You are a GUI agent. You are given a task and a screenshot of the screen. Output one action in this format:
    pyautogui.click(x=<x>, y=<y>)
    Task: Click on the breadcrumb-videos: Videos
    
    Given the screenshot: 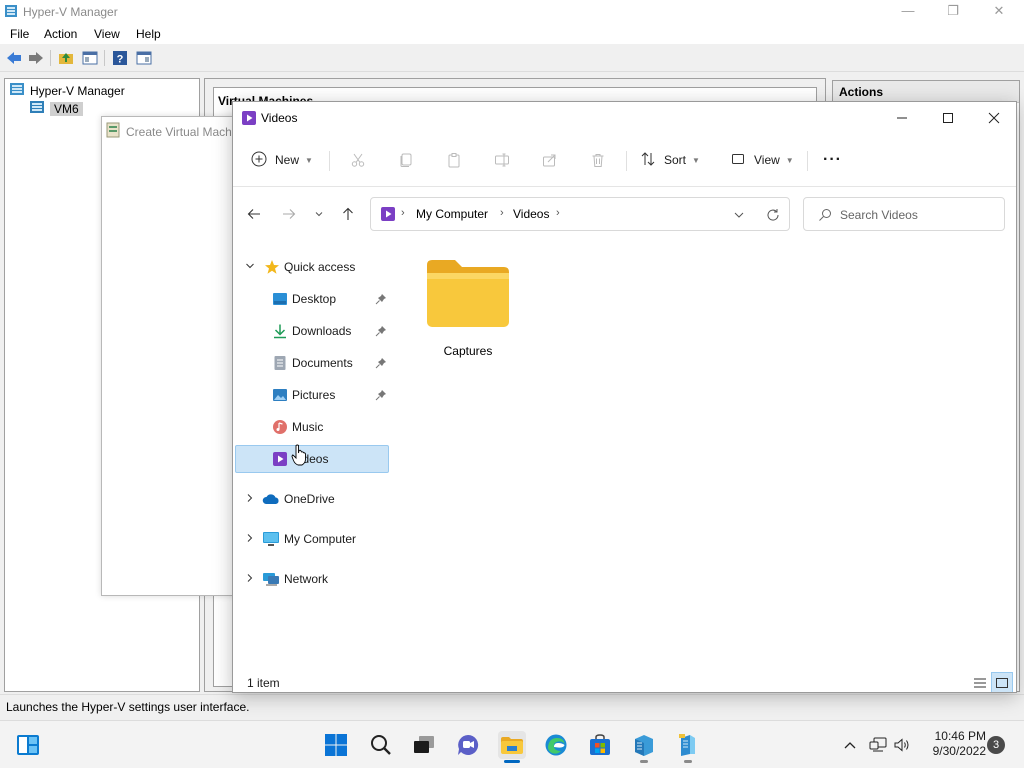 What is the action you would take?
    pyautogui.click(x=531, y=214)
    